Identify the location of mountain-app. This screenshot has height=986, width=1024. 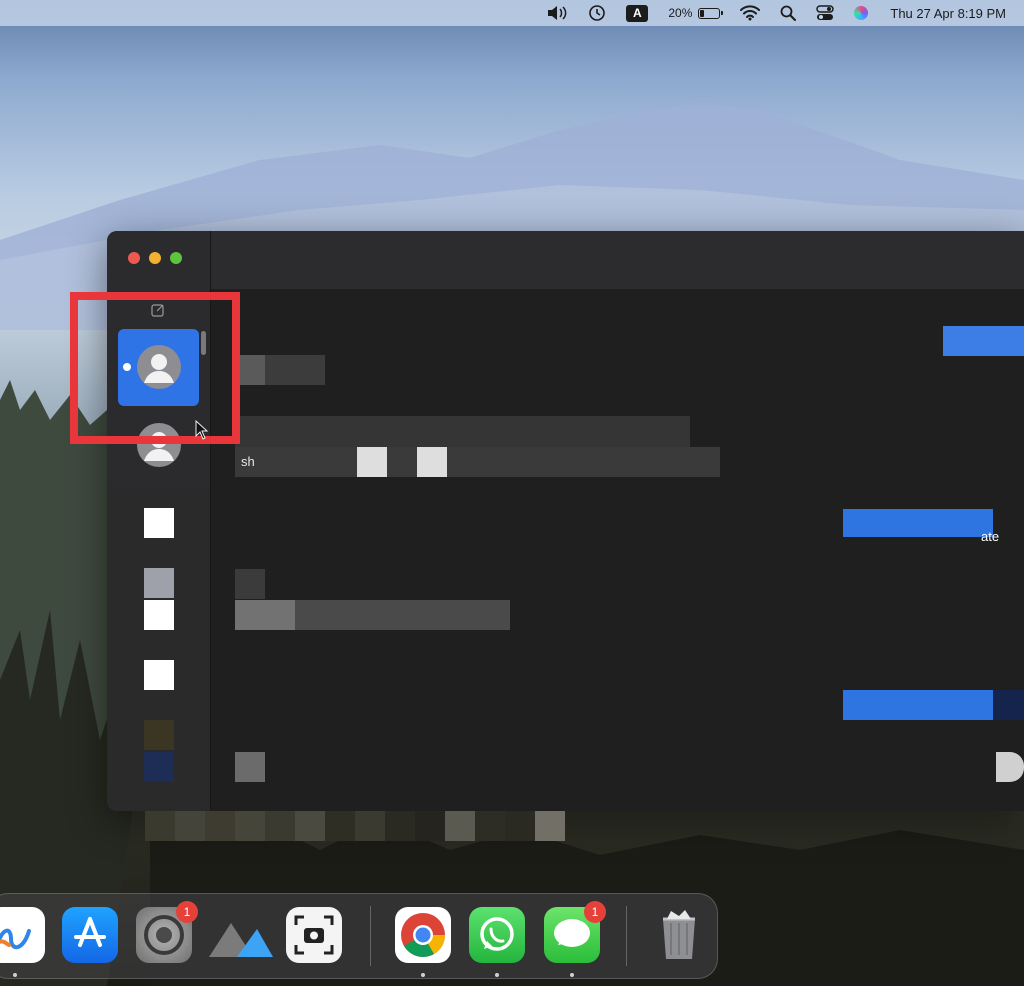
(240, 935).